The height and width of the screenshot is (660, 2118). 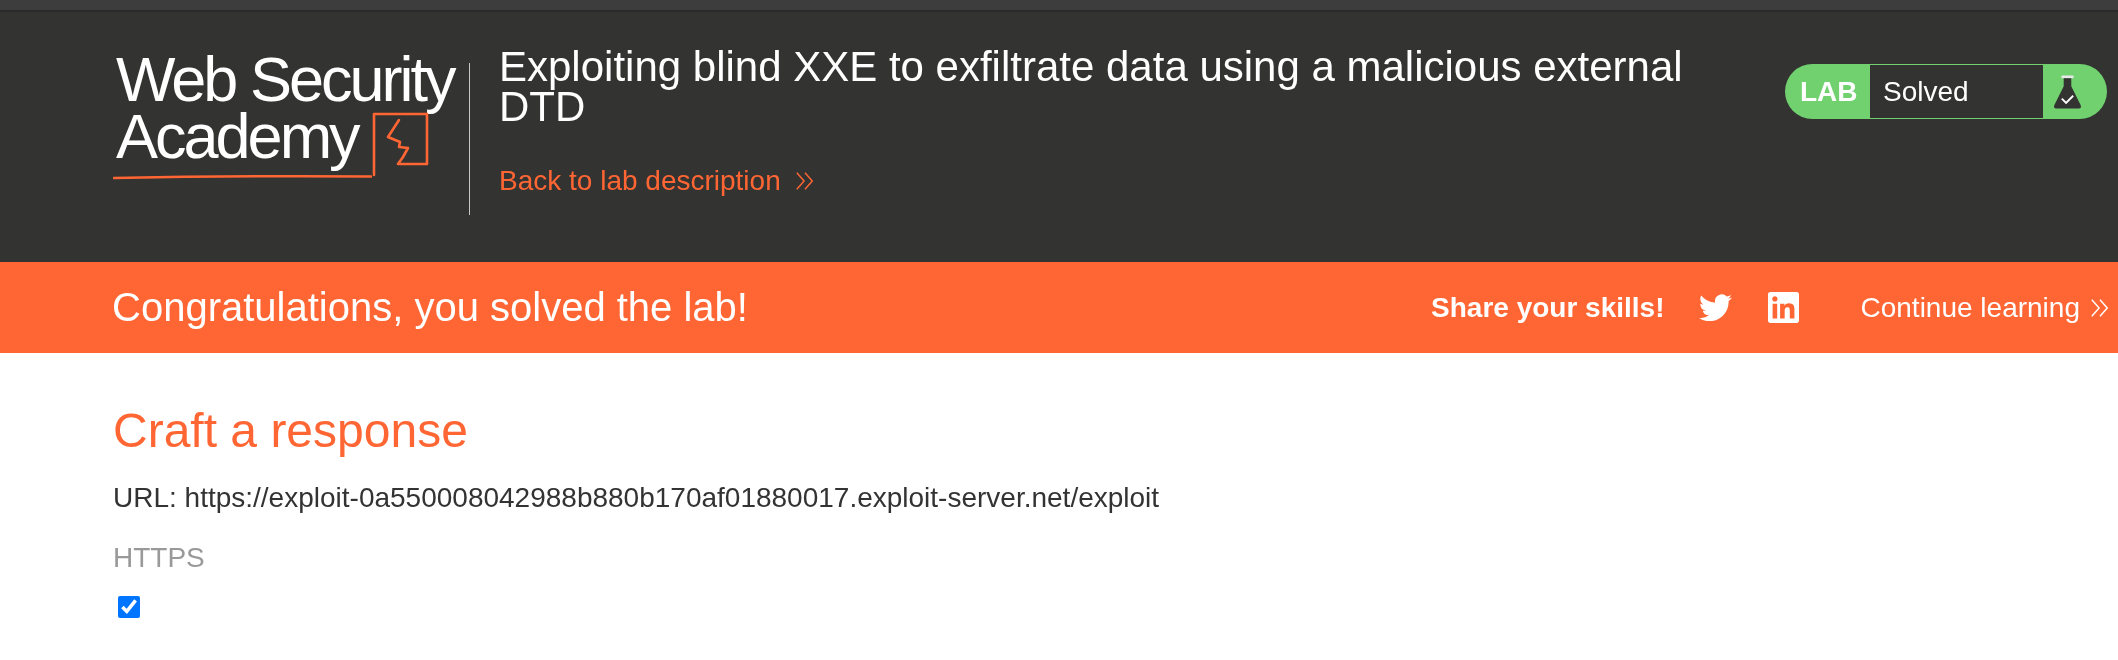 What do you see at coordinates (636, 498) in the screenshot?
I see `exploit-url: URL: https://exploit-0a550008042988b880b170af01880017.exploit-server.net/exploit` at bounding box center [636, 498].